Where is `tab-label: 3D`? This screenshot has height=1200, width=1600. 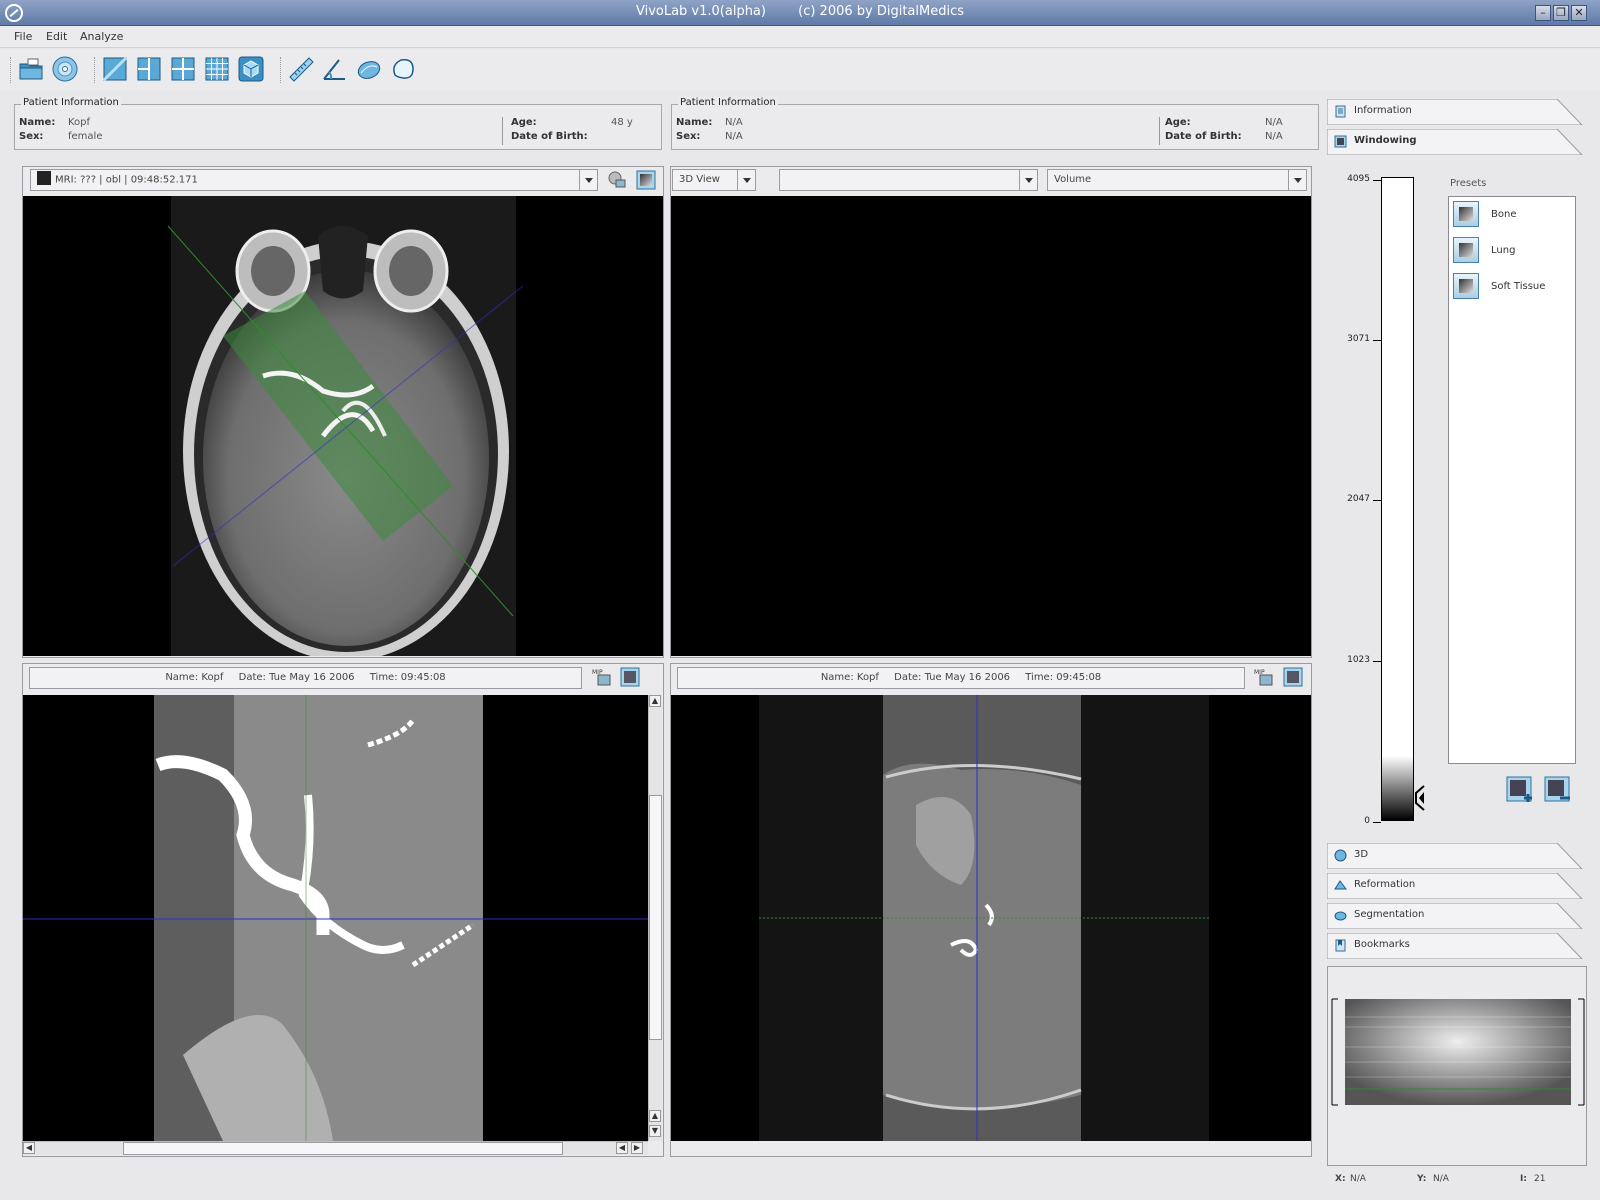 tab-label: 3D is located at coordinates (1361, 854).